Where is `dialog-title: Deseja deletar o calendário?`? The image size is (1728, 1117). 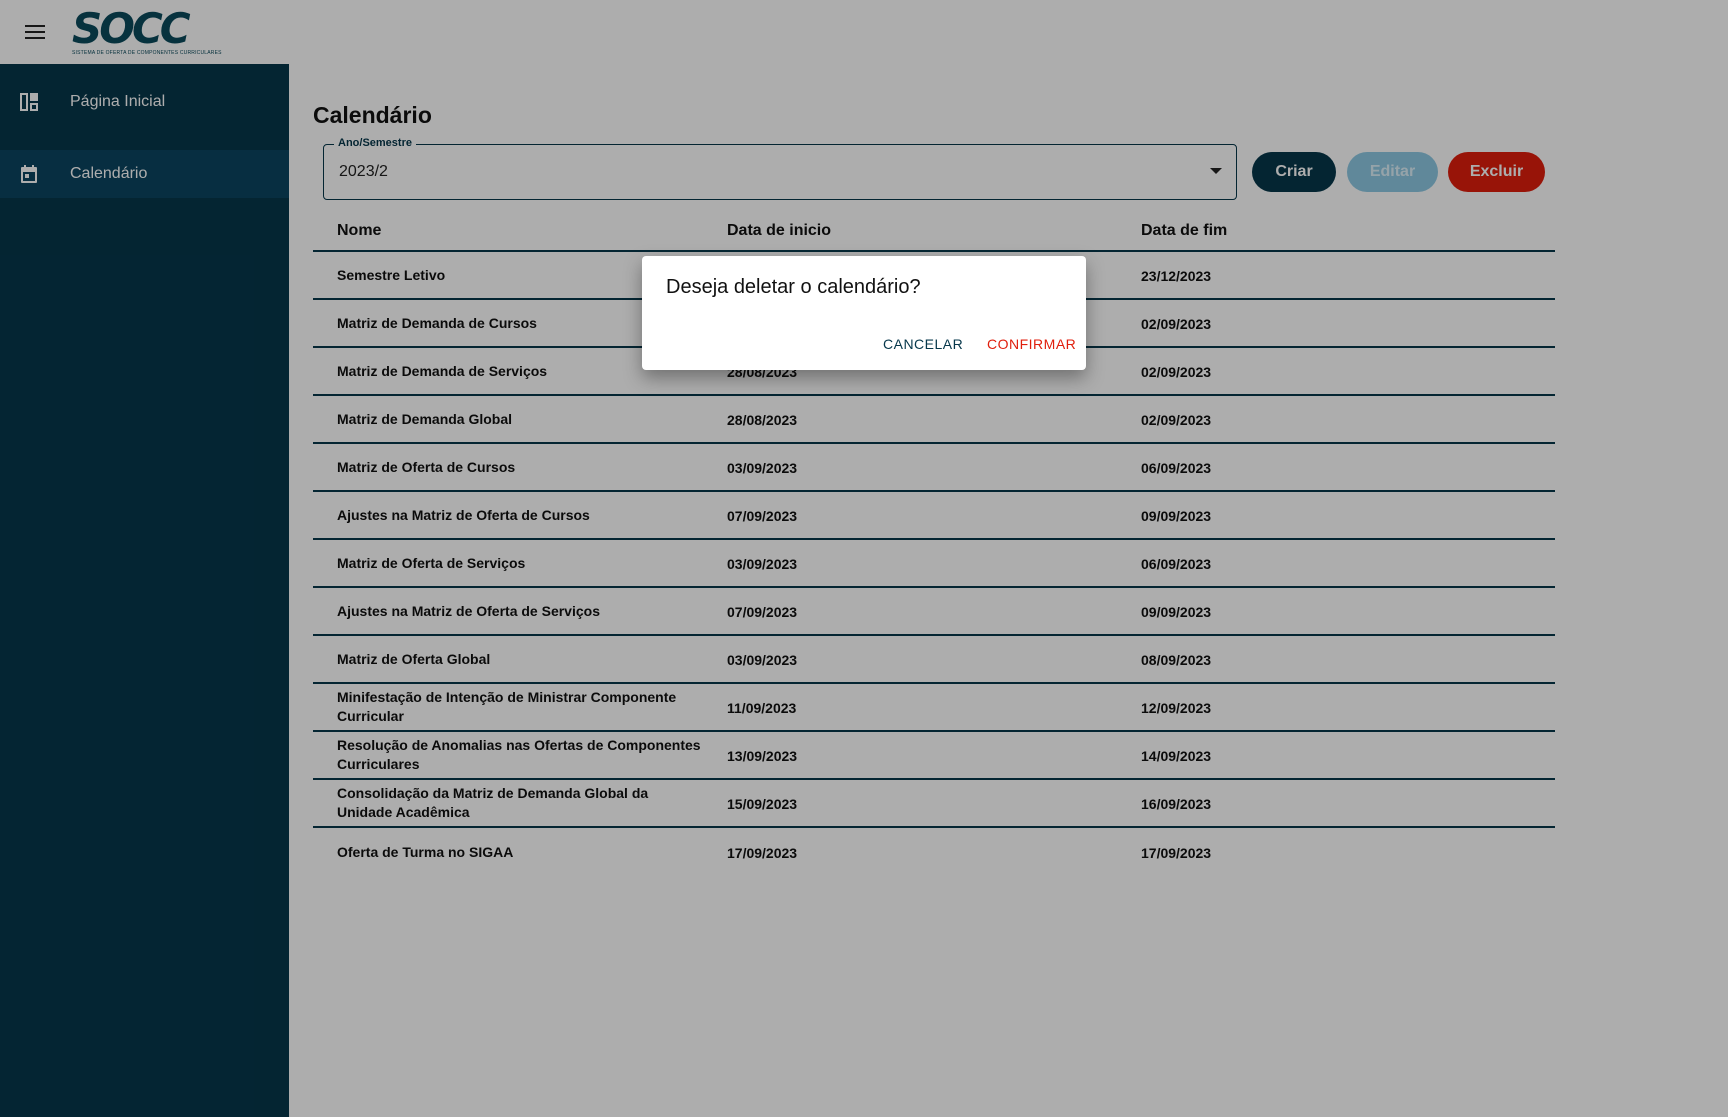
dialog-title: Deseja deletar o calendário? is located at coordinates (793, 287).